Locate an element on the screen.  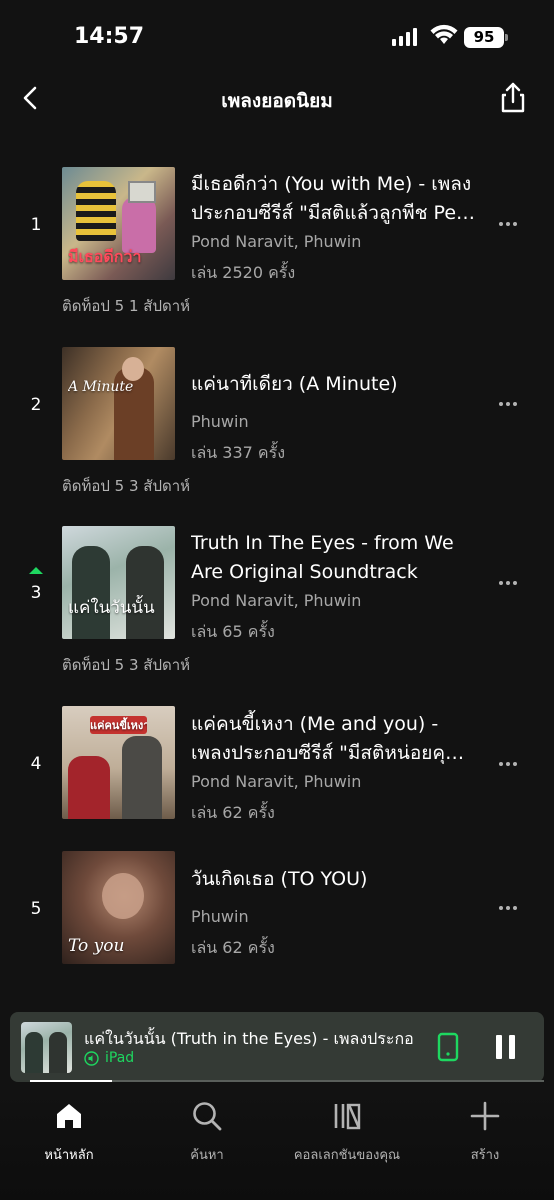
track-rank: 3 is located at coordinates (36, 593).